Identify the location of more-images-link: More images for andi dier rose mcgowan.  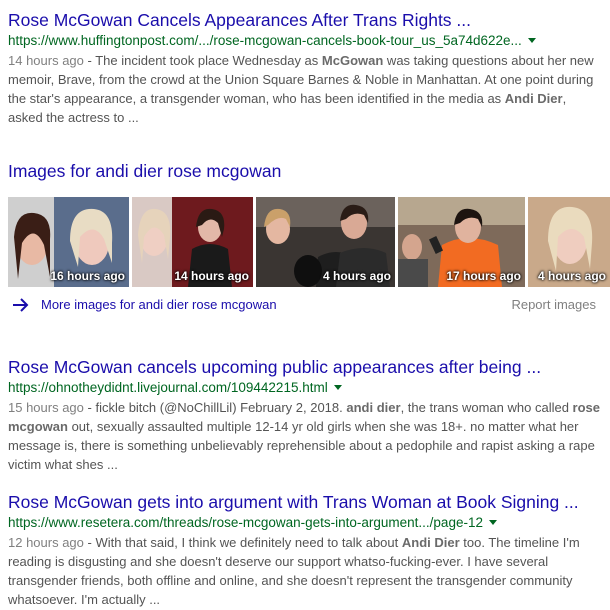
(159, 304).